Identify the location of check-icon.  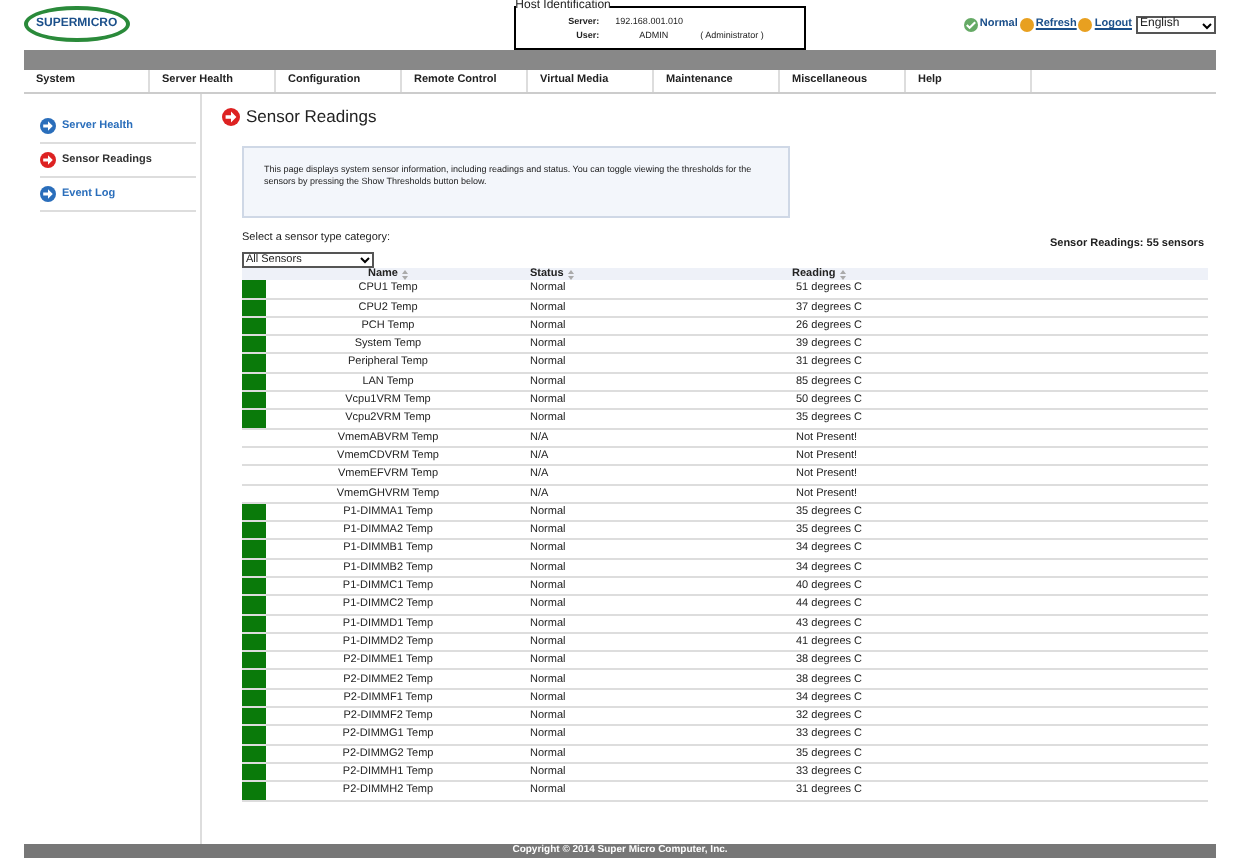
(970, 25).